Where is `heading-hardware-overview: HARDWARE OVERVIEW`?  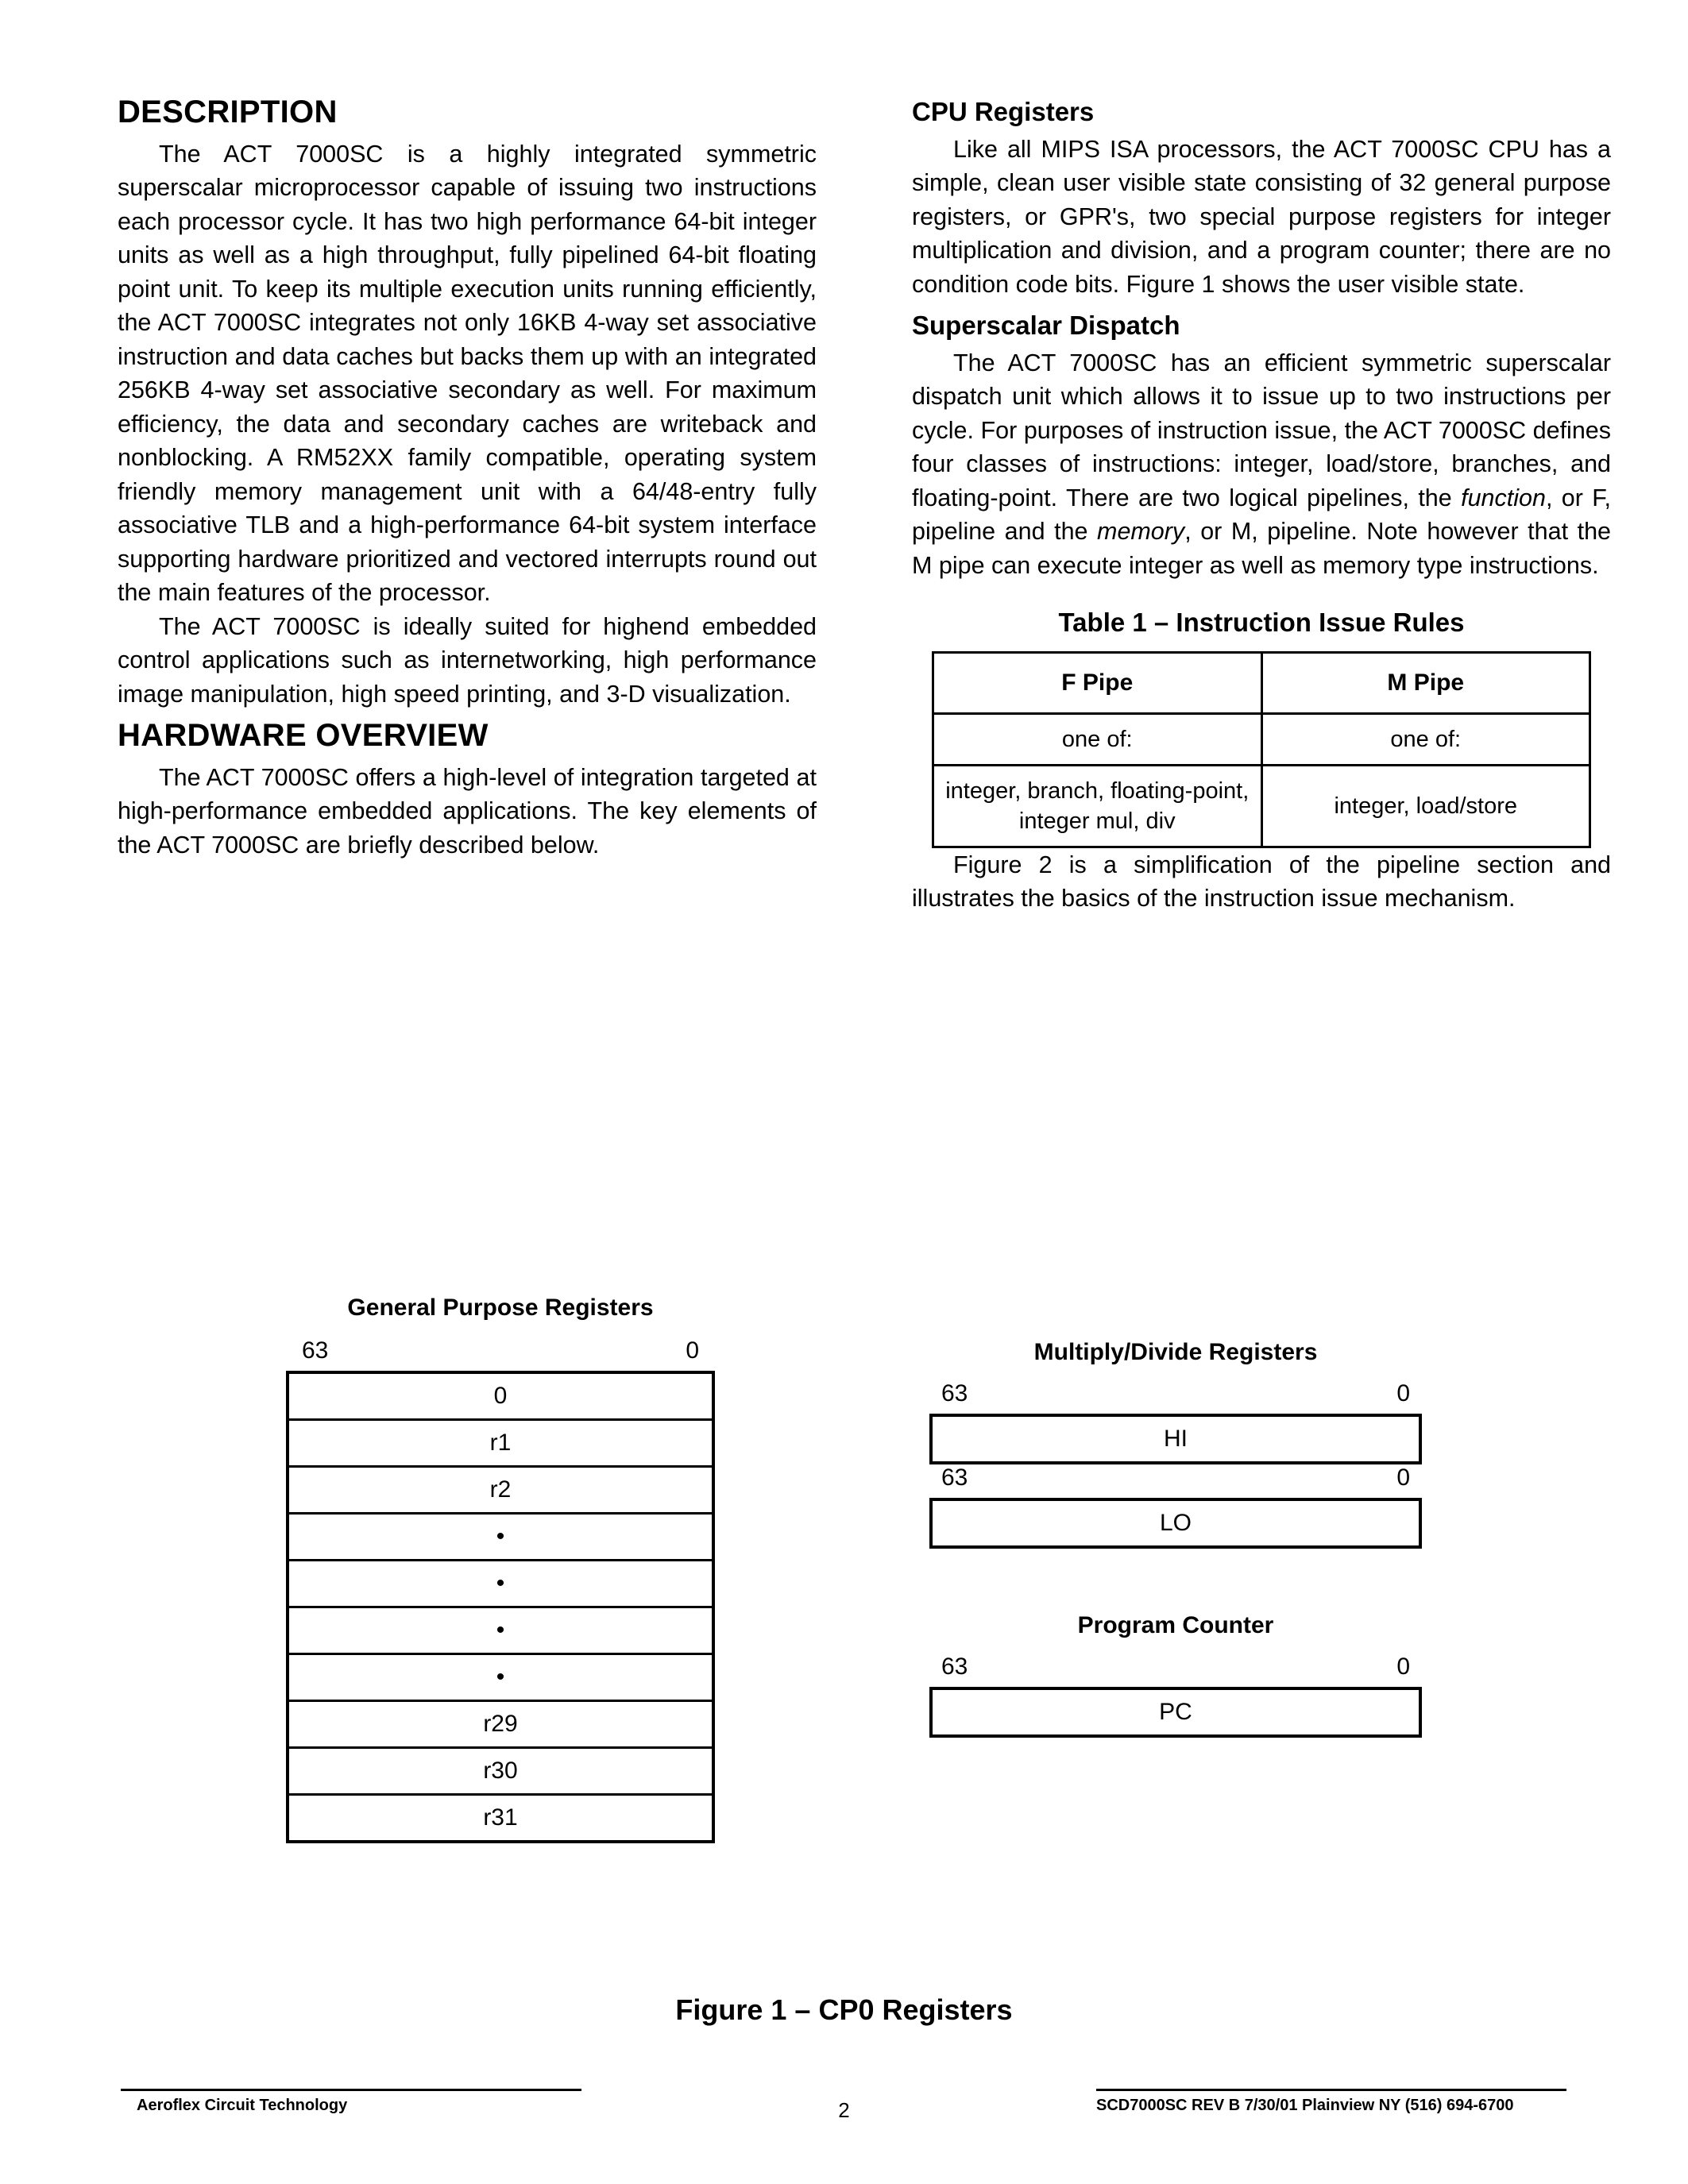
heading-hardware-overview: HARDWARE OVERVIEW is located at coordinates (303, 735).